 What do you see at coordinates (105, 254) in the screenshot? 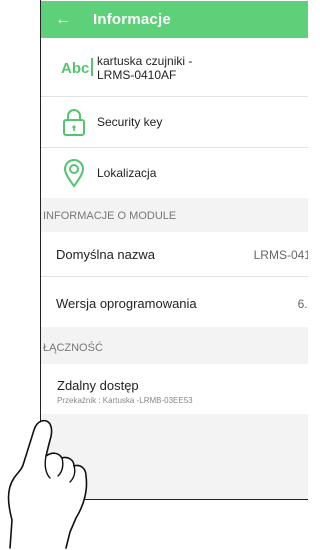
I see `default-name-label: Domyślna nazwa` at bounding box center [105, 254].